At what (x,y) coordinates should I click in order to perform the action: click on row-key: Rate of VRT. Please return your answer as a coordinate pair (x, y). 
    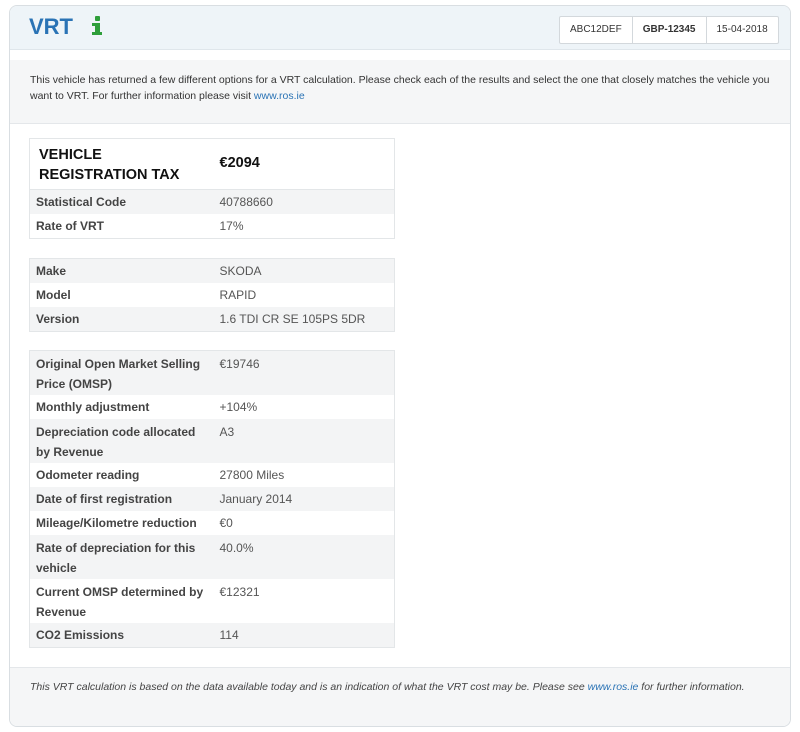
    Looking at the image, I should click on (120, 226).